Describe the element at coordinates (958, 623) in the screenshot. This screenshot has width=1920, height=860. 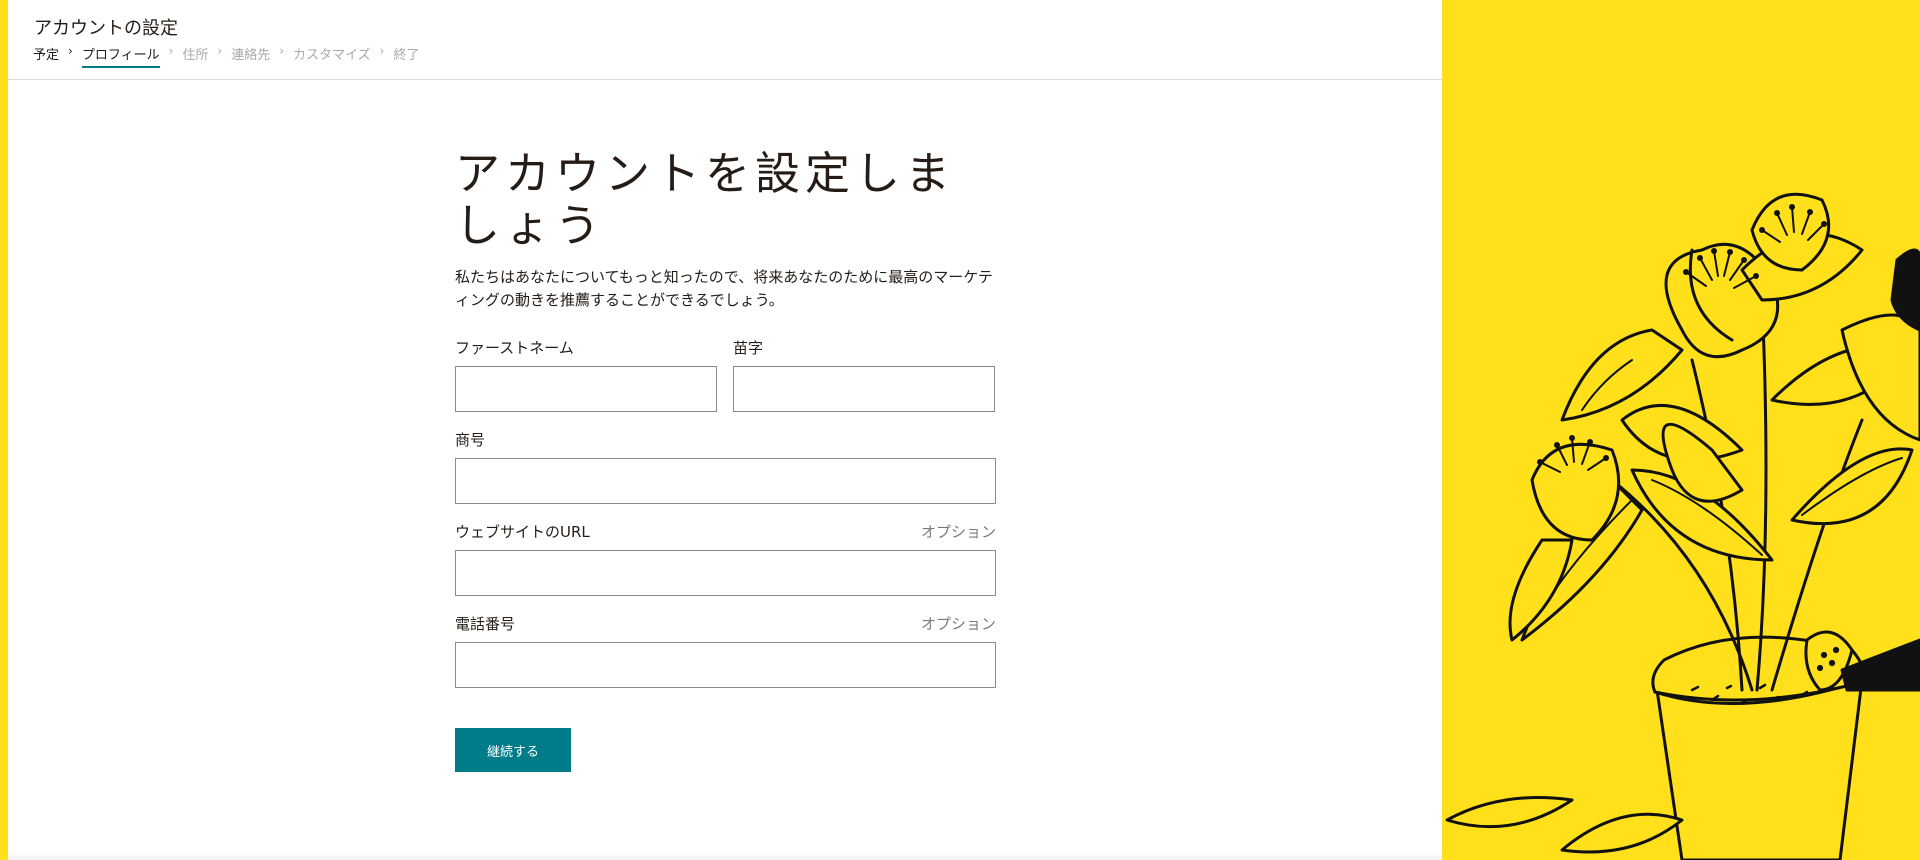
I see `phone-optional-hint: オプション` at that location.